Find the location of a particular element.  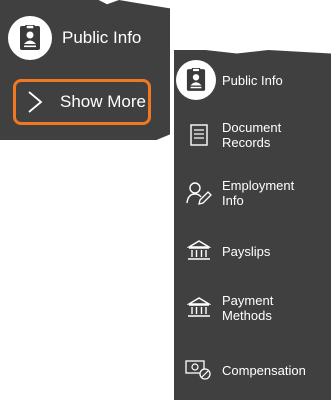

employee-edit-icon is located at coordinates (199, 193).